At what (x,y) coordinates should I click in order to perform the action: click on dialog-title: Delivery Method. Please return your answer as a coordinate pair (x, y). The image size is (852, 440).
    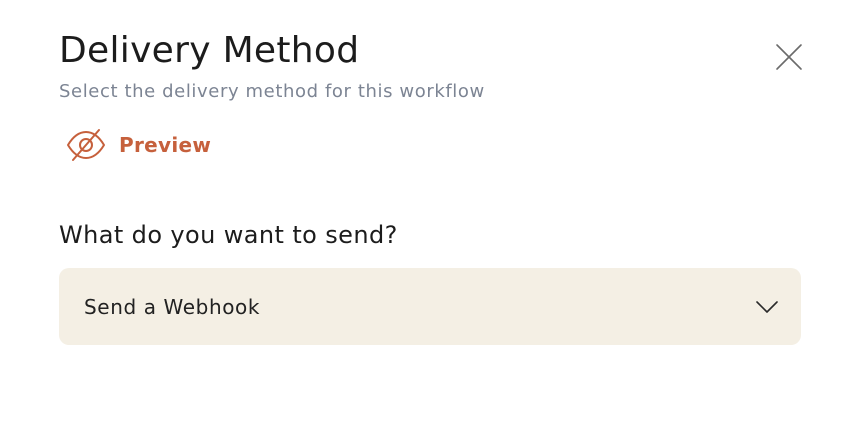
    Looking at the image, I should click on (209, 50).